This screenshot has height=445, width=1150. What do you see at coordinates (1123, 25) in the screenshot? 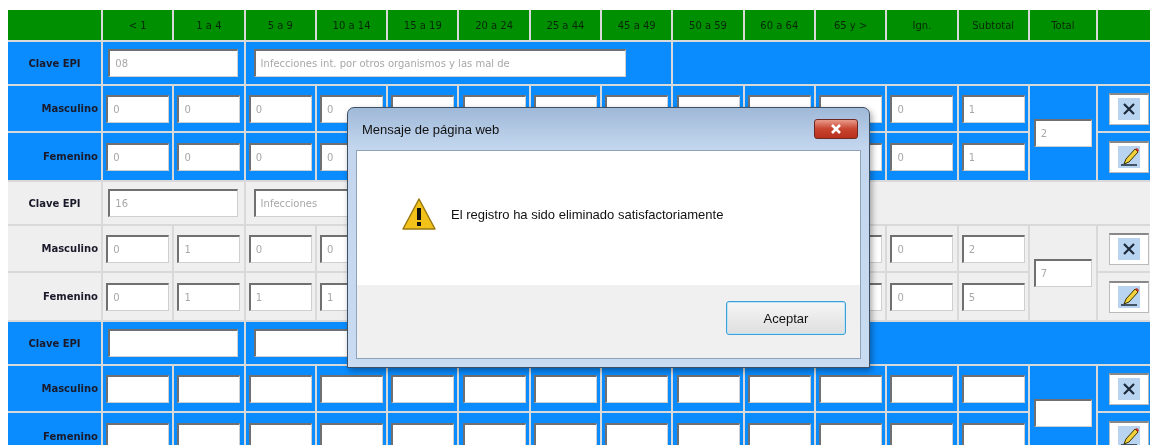
I see `table-cell` at bounding box center [1123, 25].